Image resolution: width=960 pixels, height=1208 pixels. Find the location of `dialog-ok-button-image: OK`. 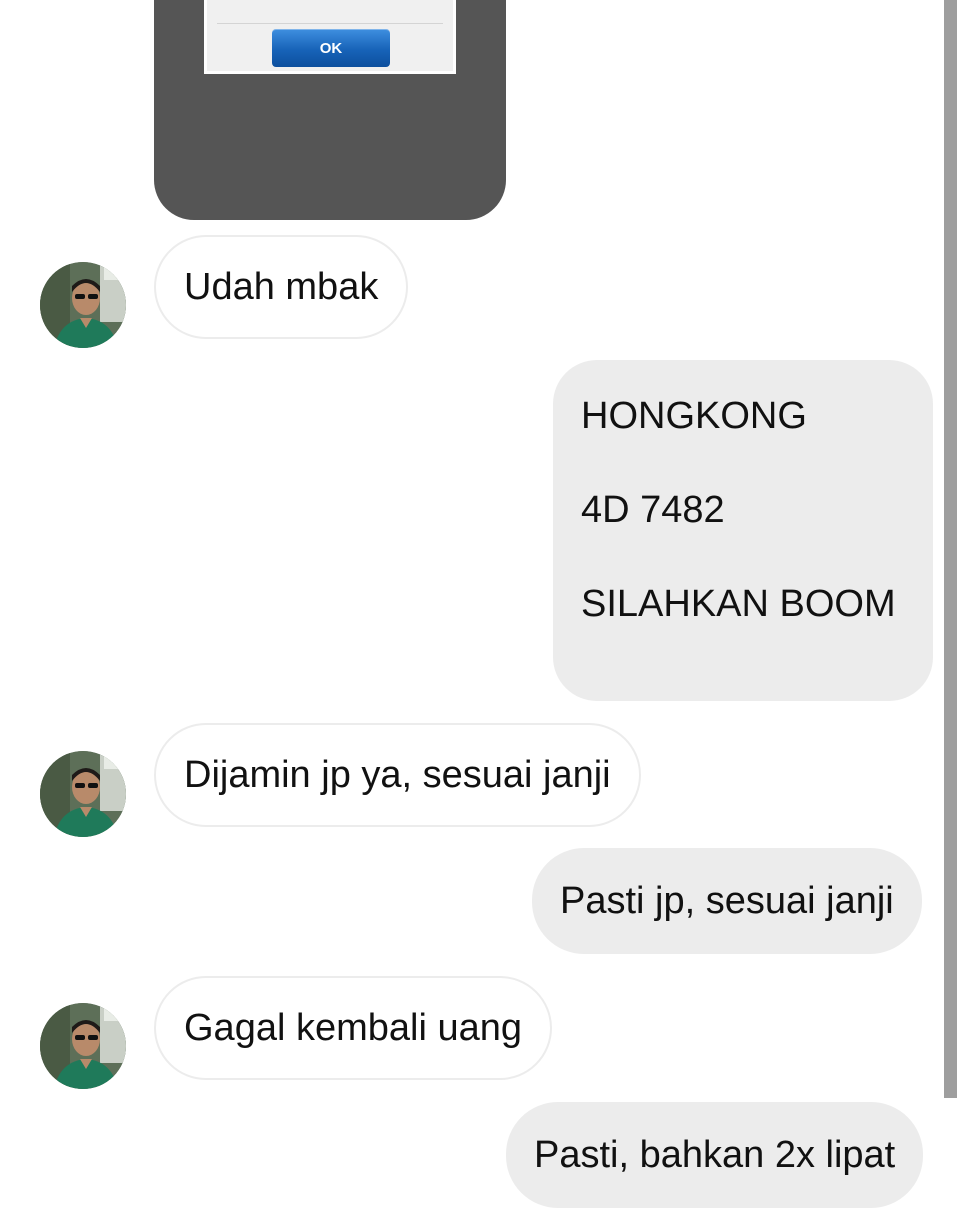

dialog-ok-button-image: OK is located at coordinates (331, 48).